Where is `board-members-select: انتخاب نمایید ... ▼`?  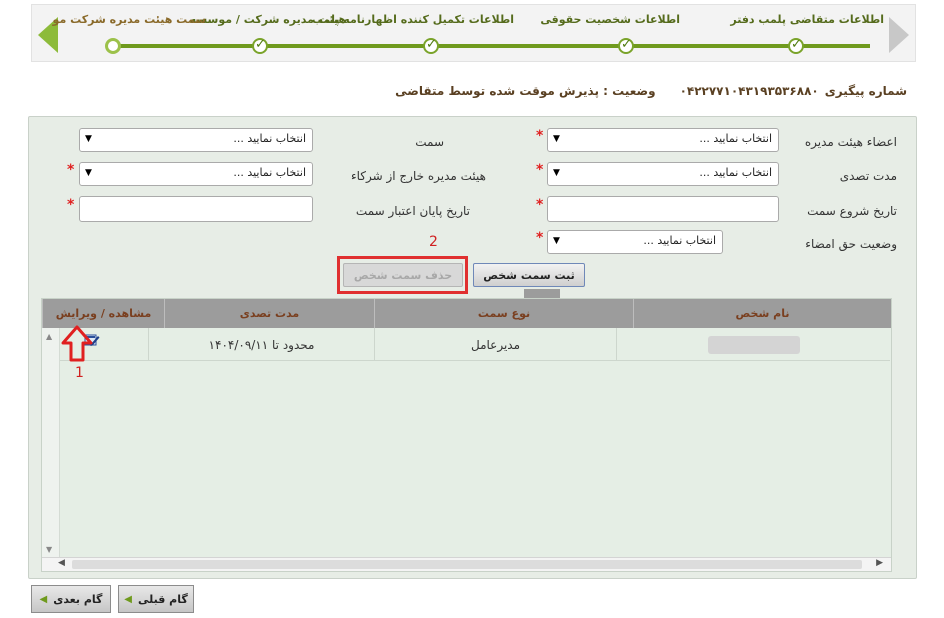
board-members-select: انتخاب نمایید ... ▼ is located at coordinates (663, 140).